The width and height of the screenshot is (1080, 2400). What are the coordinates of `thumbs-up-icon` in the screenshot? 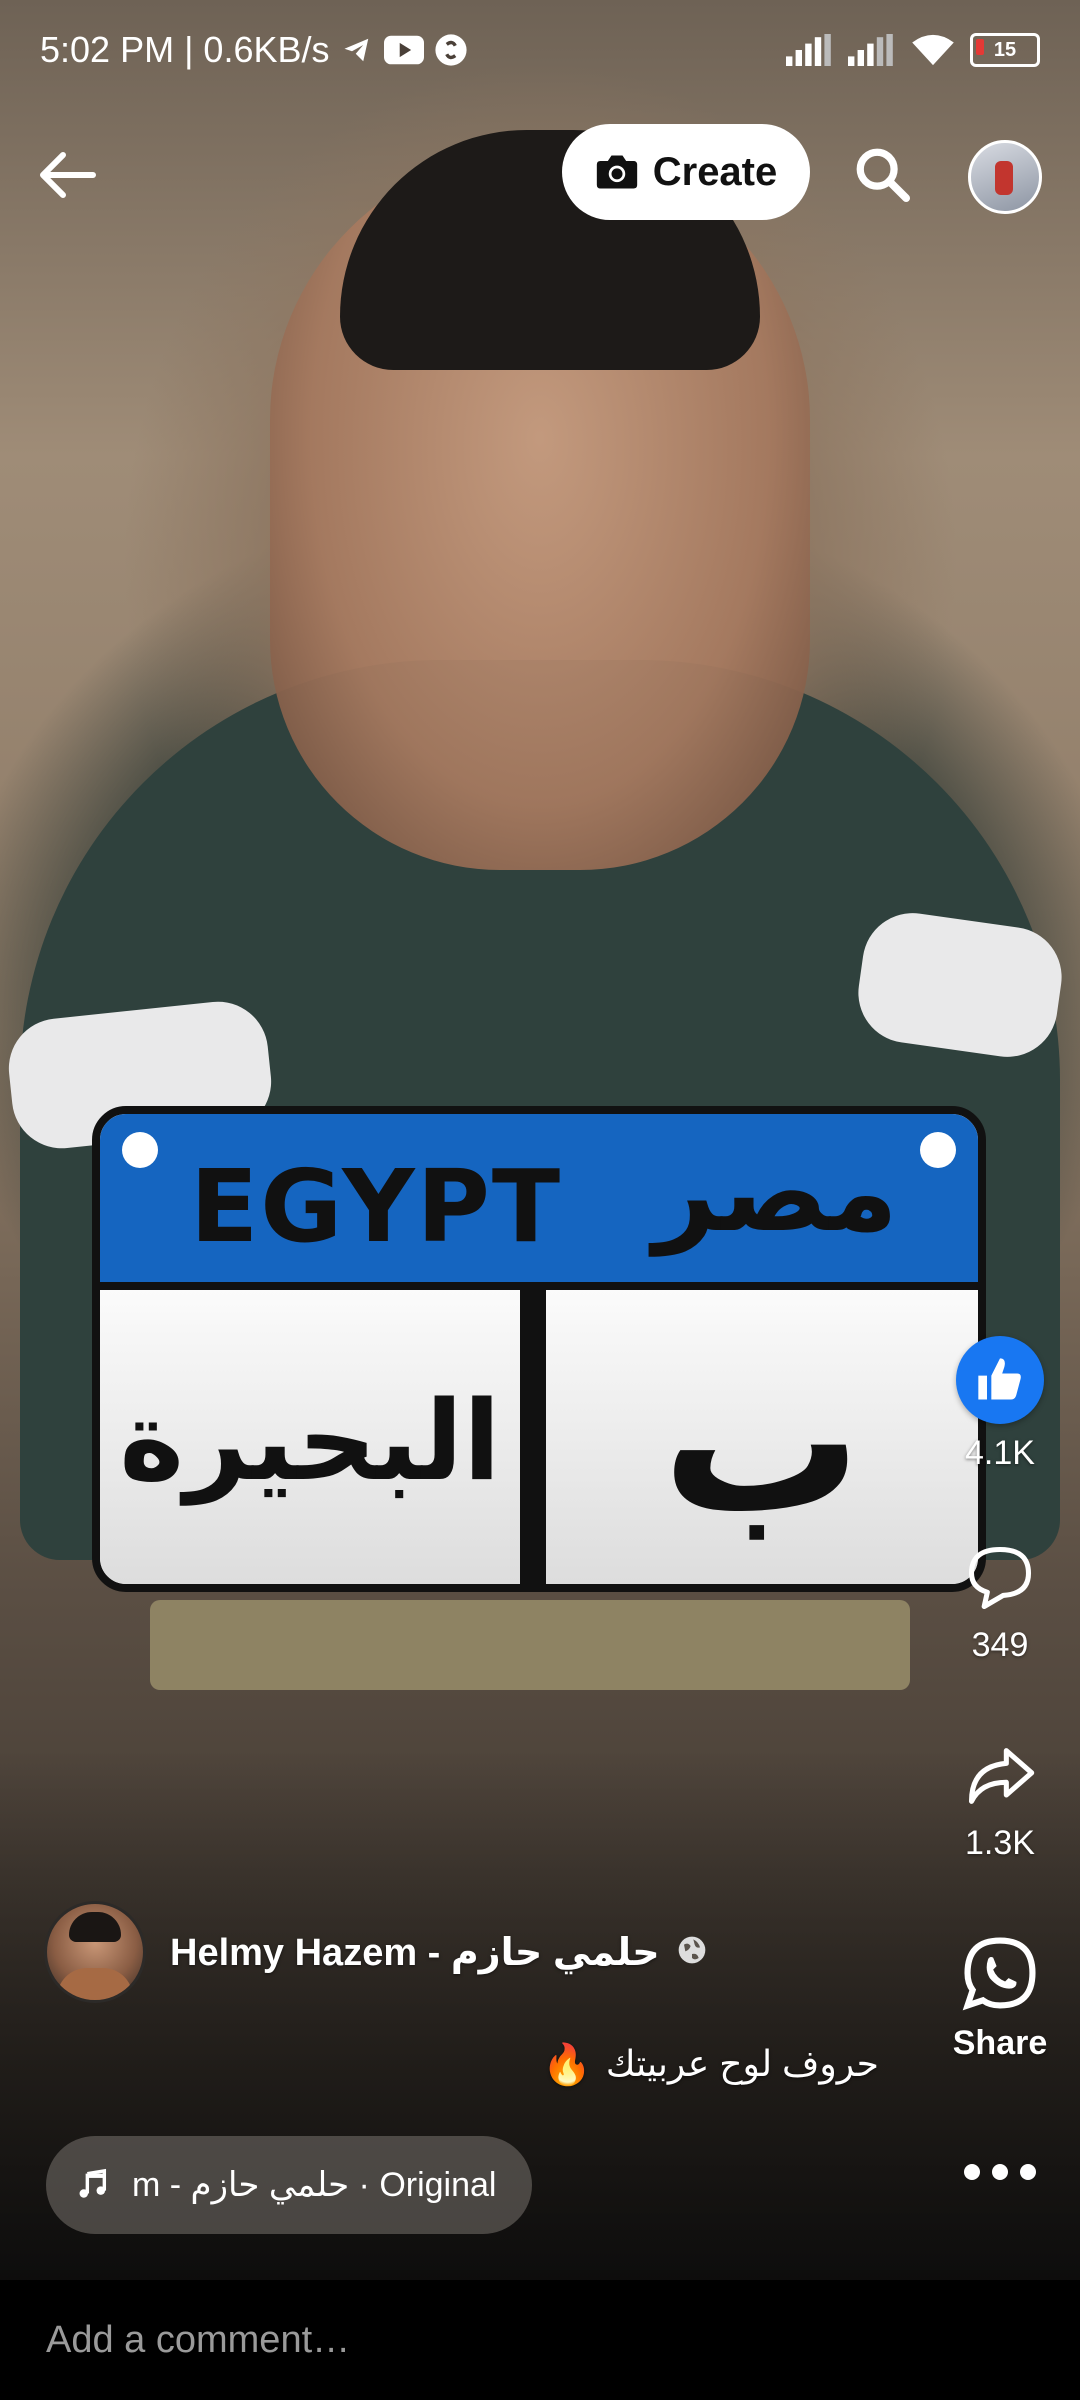 It's located at (999, 1379).